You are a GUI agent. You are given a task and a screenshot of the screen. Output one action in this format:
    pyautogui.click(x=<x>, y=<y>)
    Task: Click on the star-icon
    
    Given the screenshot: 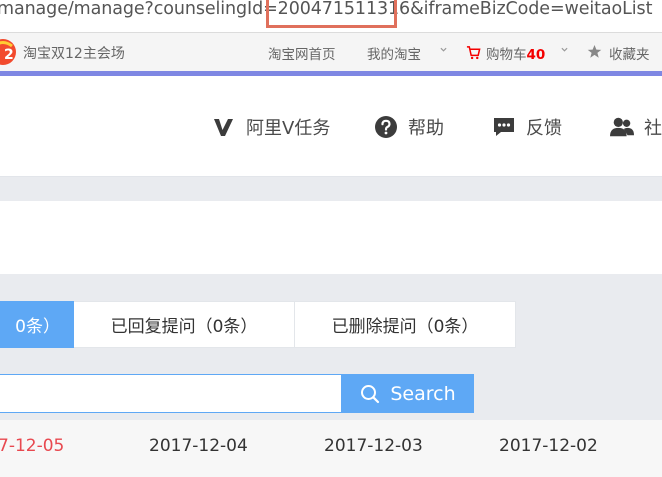 What is the action you would take?
    pyautogui.click(x=594, y=51)
    